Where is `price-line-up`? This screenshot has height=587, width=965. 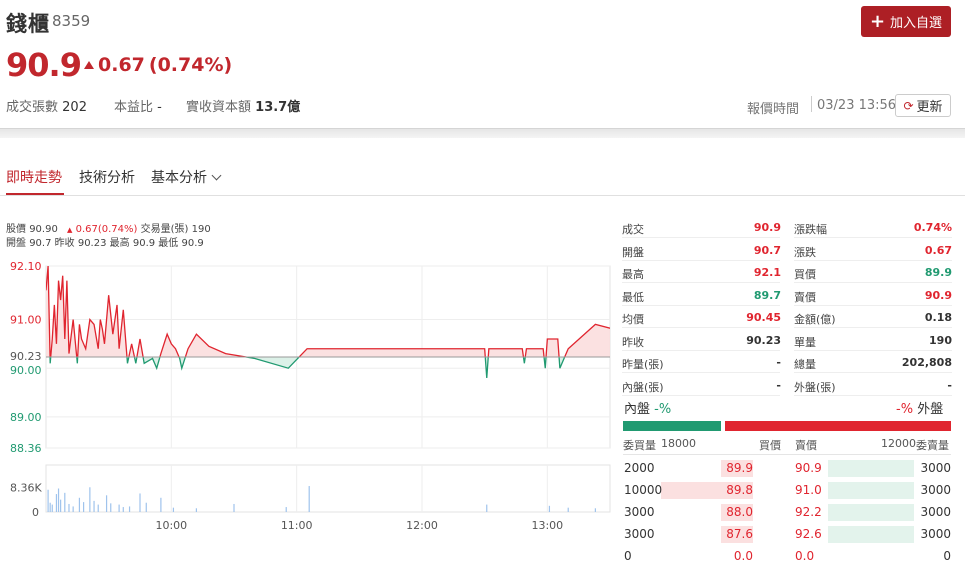 price-line-up is located at coordinates (328, 311).